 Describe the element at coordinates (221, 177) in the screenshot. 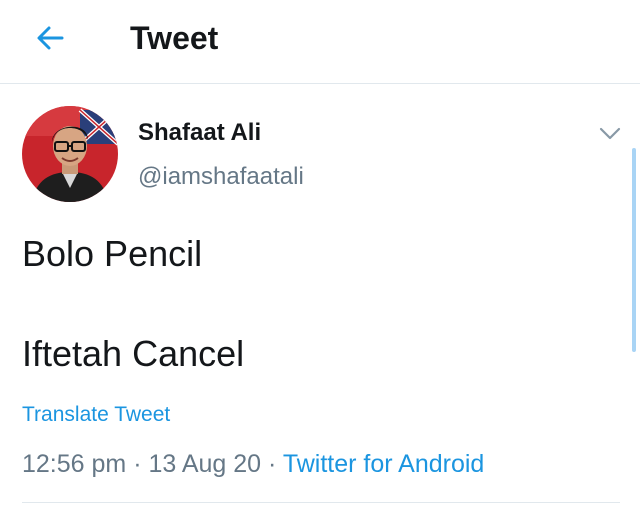

I see `author-handle: @iamshafaatali` at that location.